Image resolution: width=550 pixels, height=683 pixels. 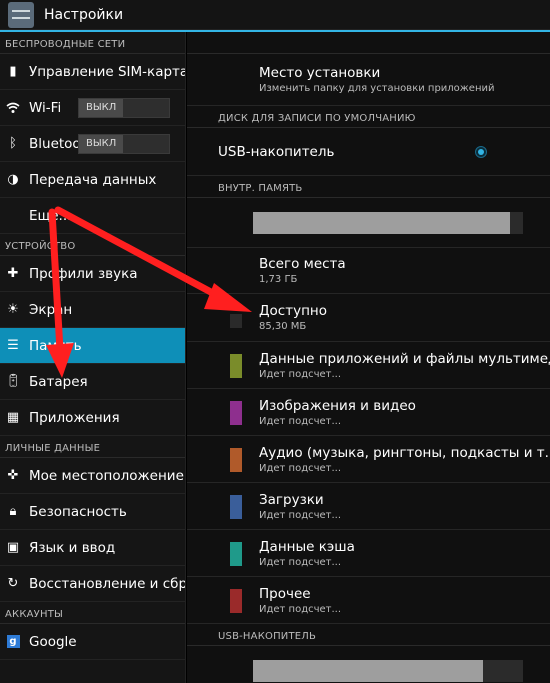 What do you see at coordinates (72, 547) in the screenshot?
I see `sidebar-item-label: Язык и ввод` at bounding box center [72, 547].